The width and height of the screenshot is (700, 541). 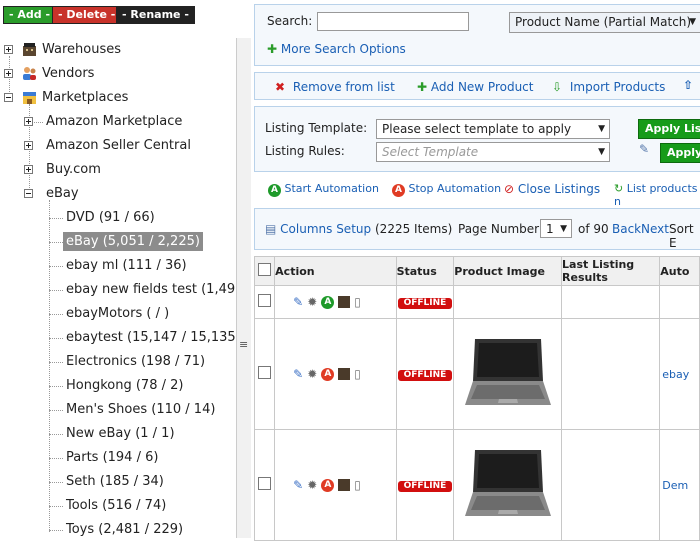 I want to click on rename-button: - Rename -, so click(x=155, y=15).